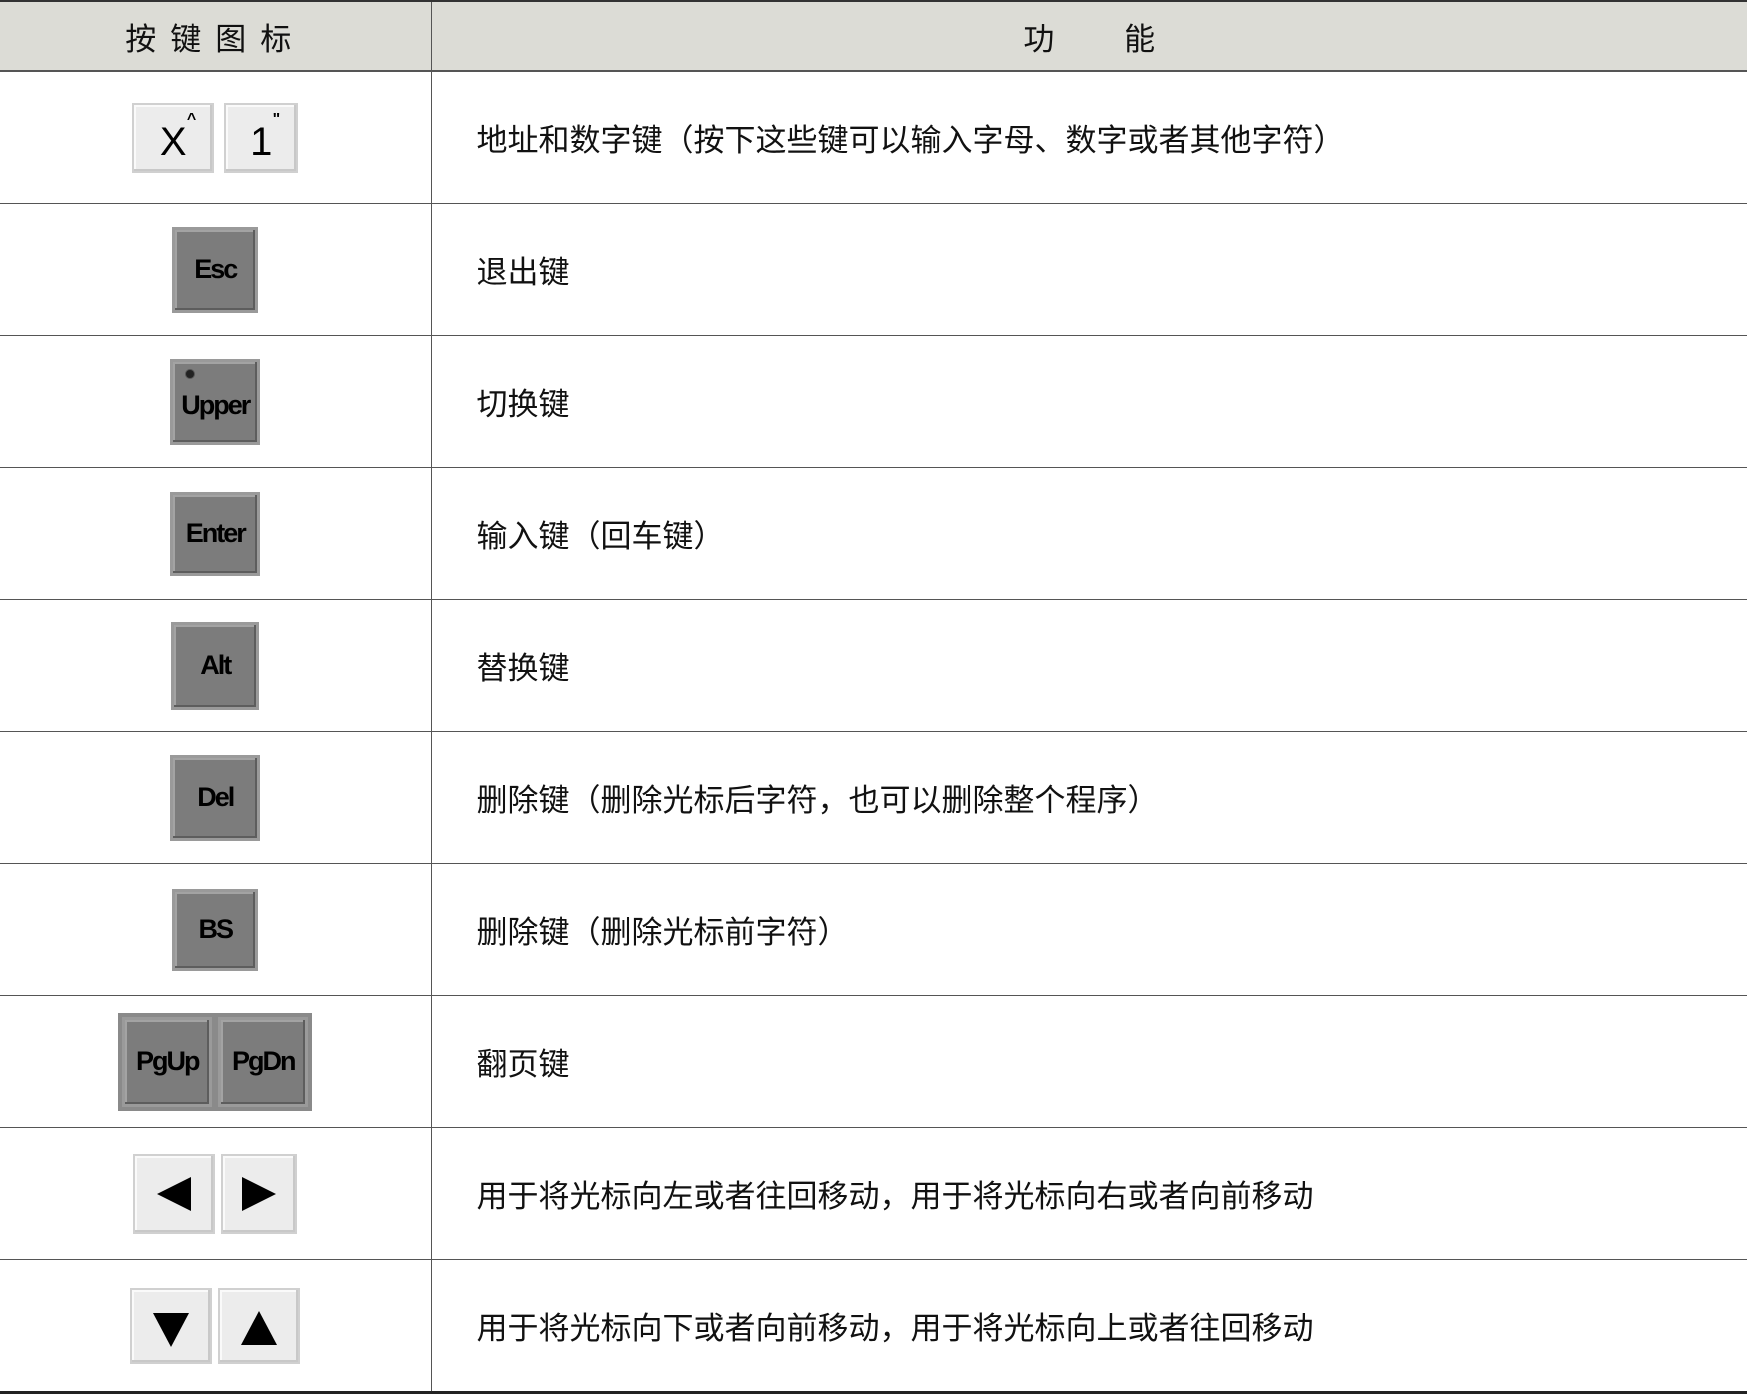 This screenshot has height=1396, width=1747. Describe the element at coordinates (1089, 1326) in the screenshot. I see `function-desc: 用于将光标向下或者向前移动，用于将光标向上或者往回移动` at that location.